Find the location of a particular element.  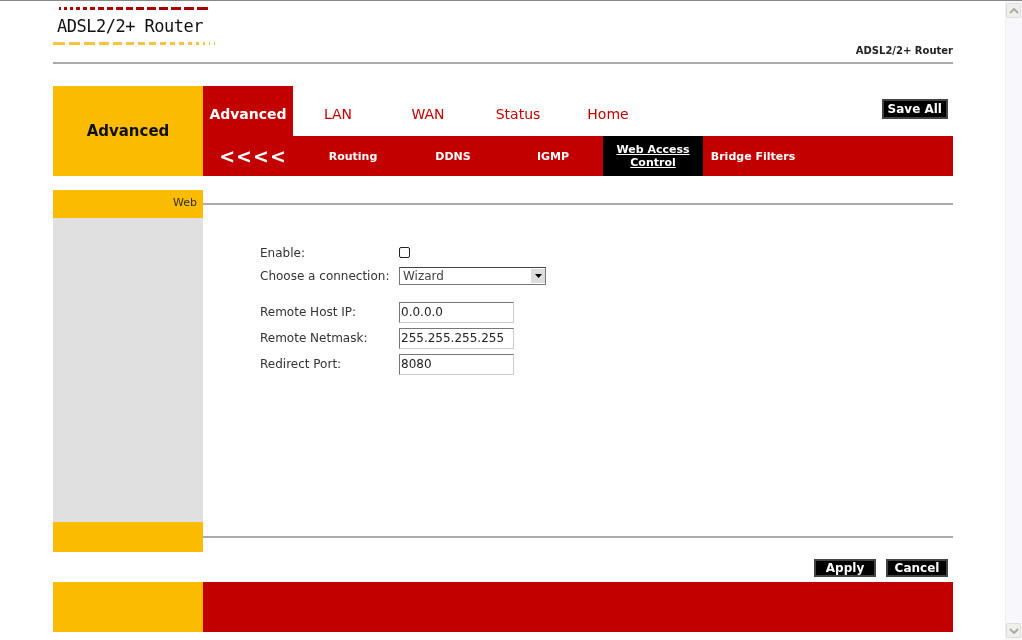

nav-tab: LAN is located at coordinates (338, 111).